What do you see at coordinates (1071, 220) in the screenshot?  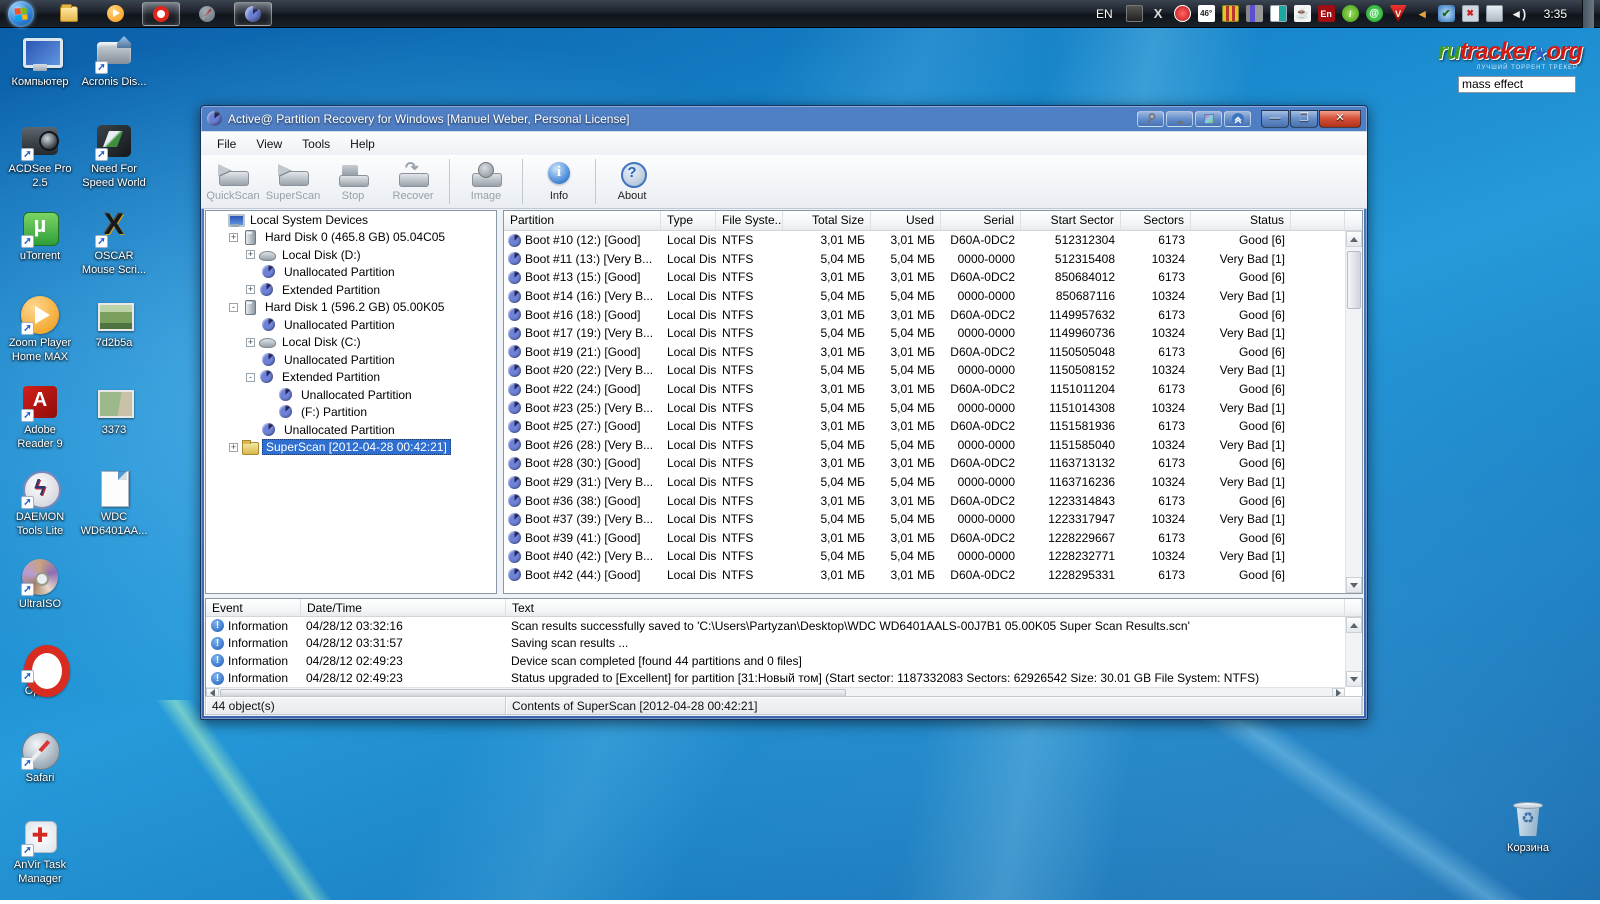 I see `column-header-start-sector: Start Sector` at bounding box center [1071, 220].